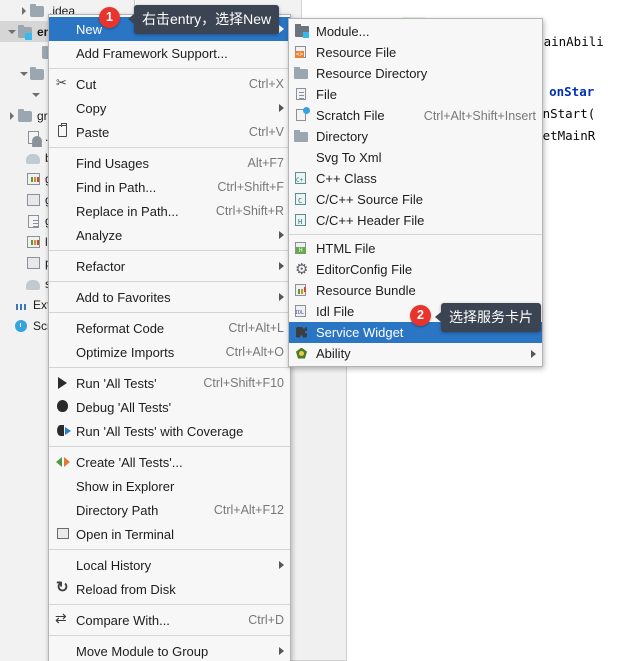  I want to click on menu-item-compare-with: Compare With... Ctrl+D, so click(169, 620).